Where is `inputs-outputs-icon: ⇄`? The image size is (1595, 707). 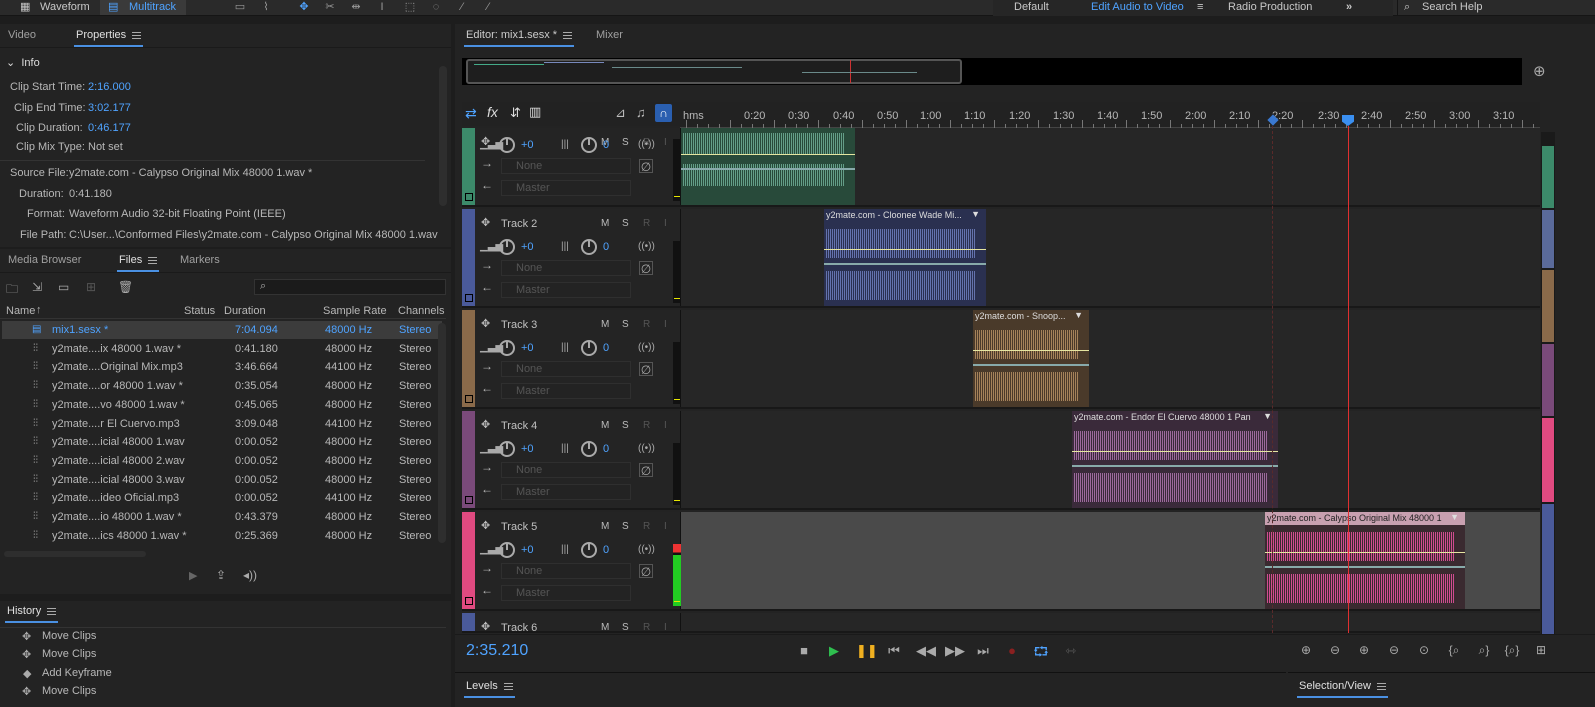 inputs-outputs-icon: ⇄ is located at coordinates (471, 113).